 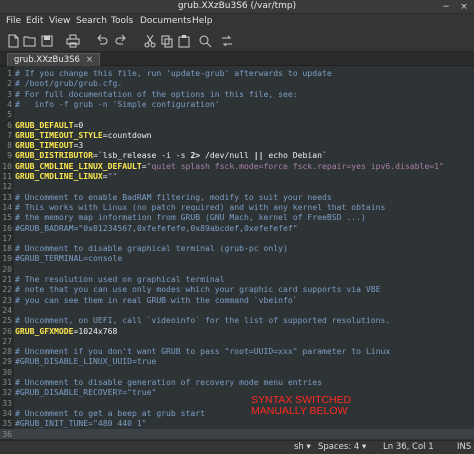 I want to click on print-icon, so click(x=73, y=41).